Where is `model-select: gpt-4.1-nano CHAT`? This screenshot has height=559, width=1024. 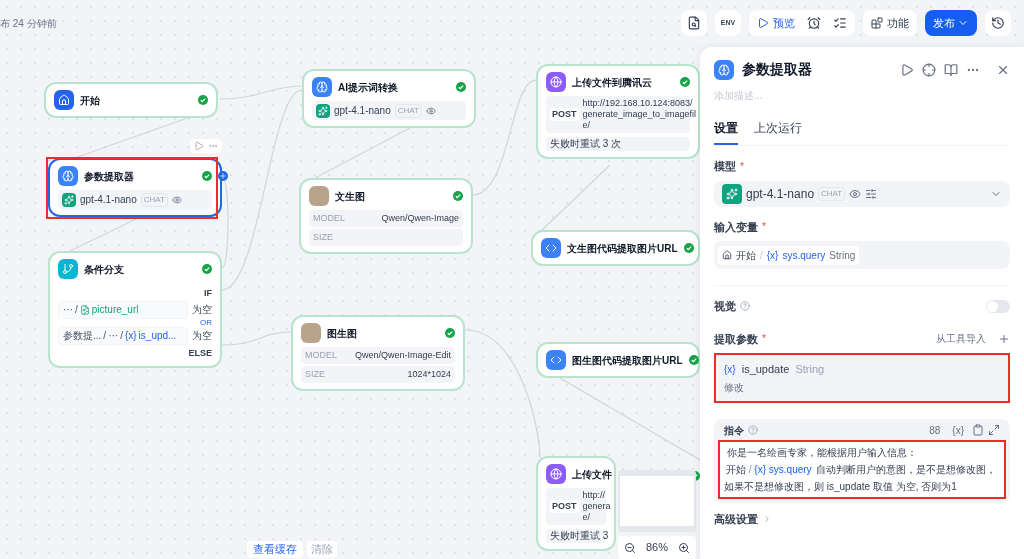
model-select: gpt-4.1-nano CHAT is located at coordinates (862, 193).